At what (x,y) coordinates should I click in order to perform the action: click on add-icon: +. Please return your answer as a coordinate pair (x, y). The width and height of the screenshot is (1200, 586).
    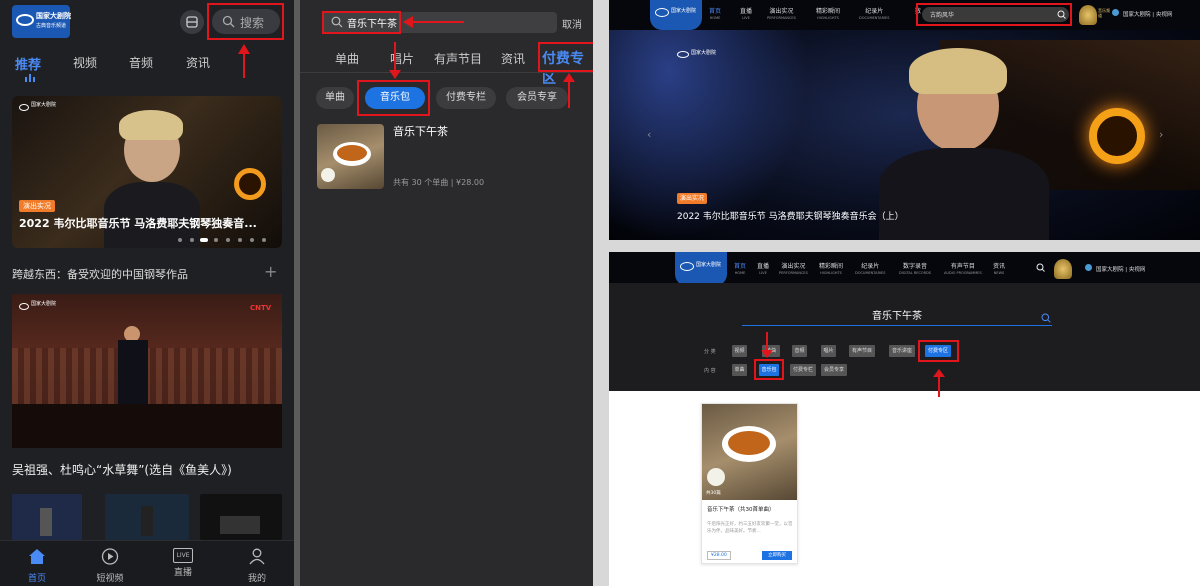
    Looking at the image, I should click on (270, 271).